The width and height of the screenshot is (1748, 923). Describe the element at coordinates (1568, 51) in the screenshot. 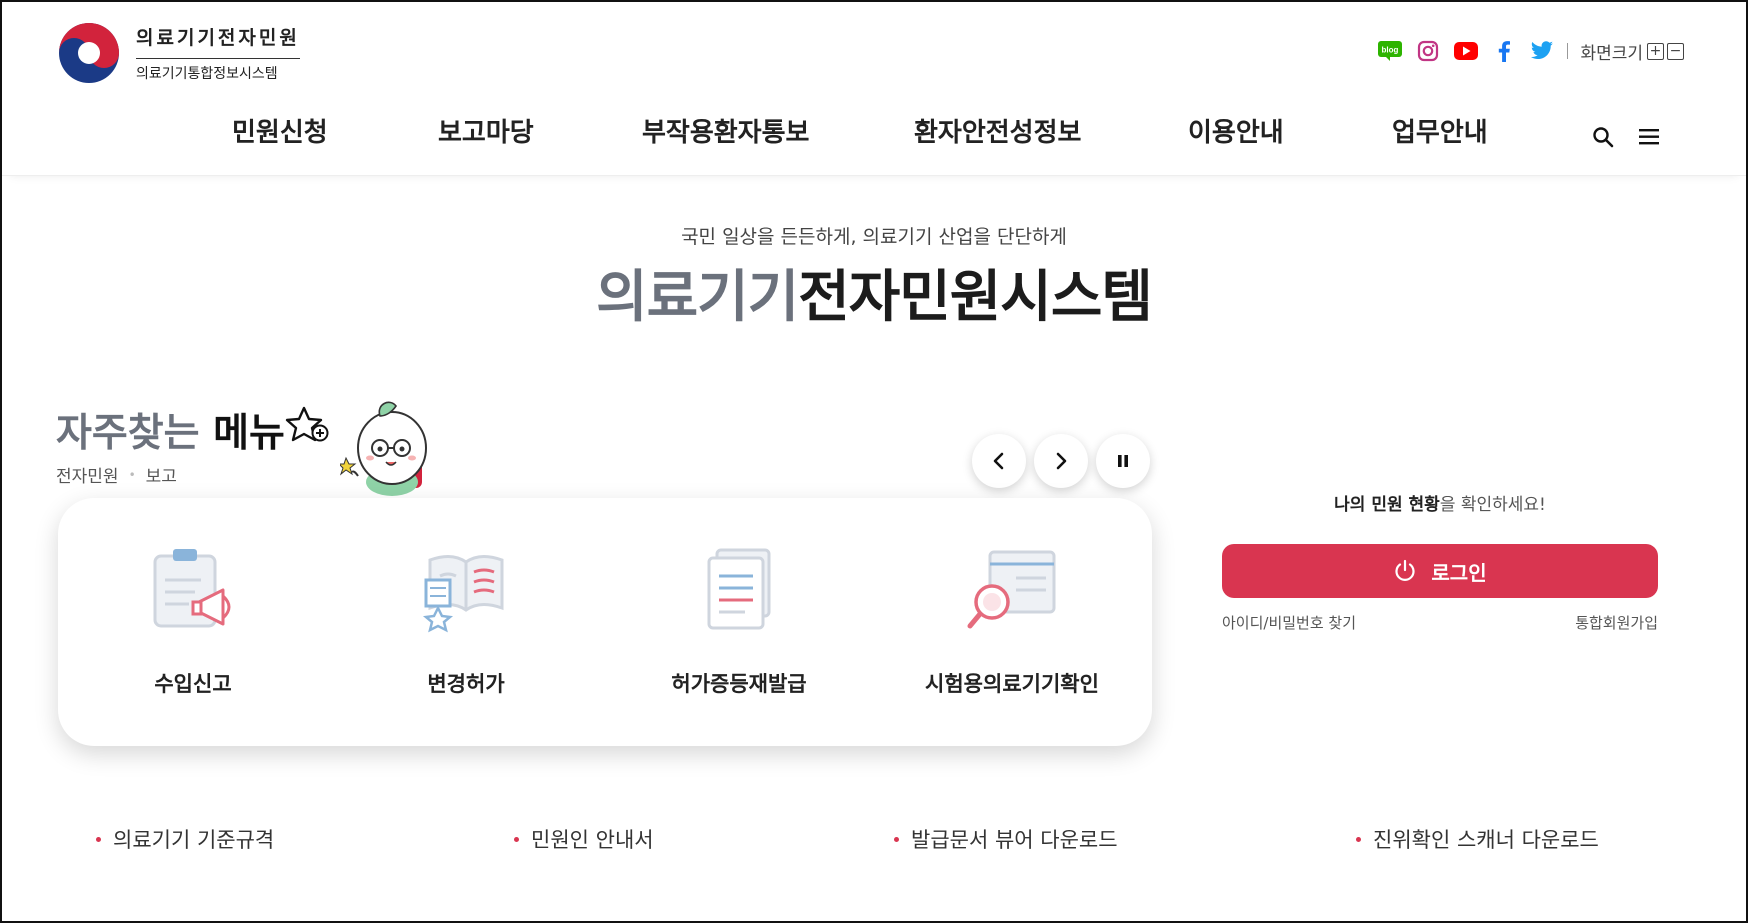

I see `utility-separator` at that location.